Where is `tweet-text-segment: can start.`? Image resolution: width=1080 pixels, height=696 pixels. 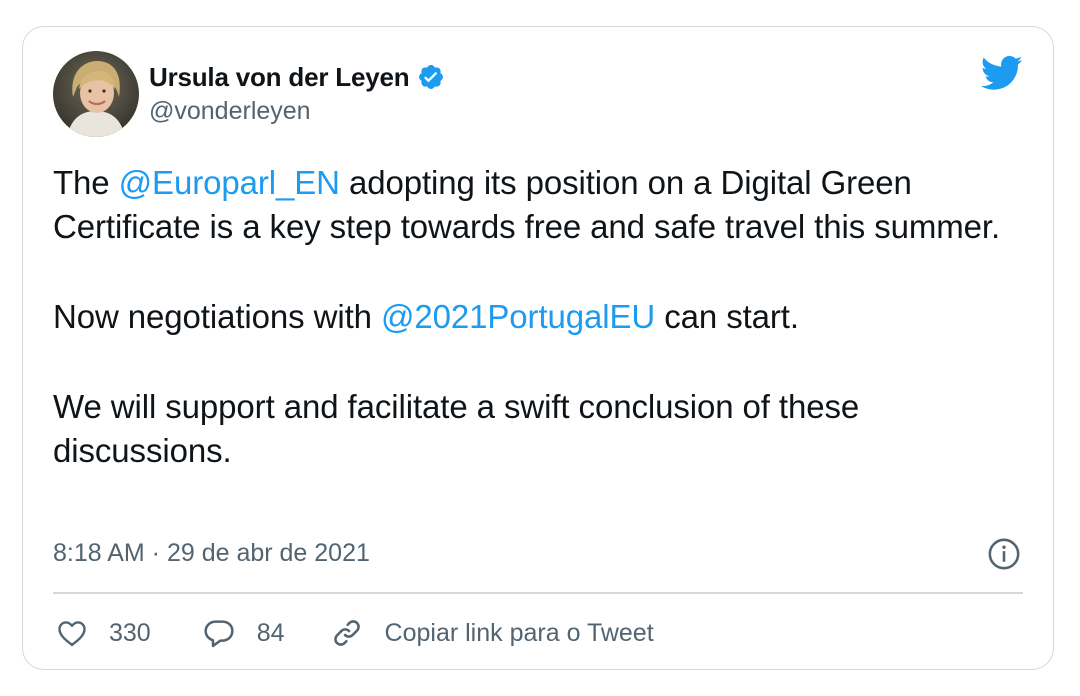 tweet-text-segment: can start. is located at coordinates (727, 316).